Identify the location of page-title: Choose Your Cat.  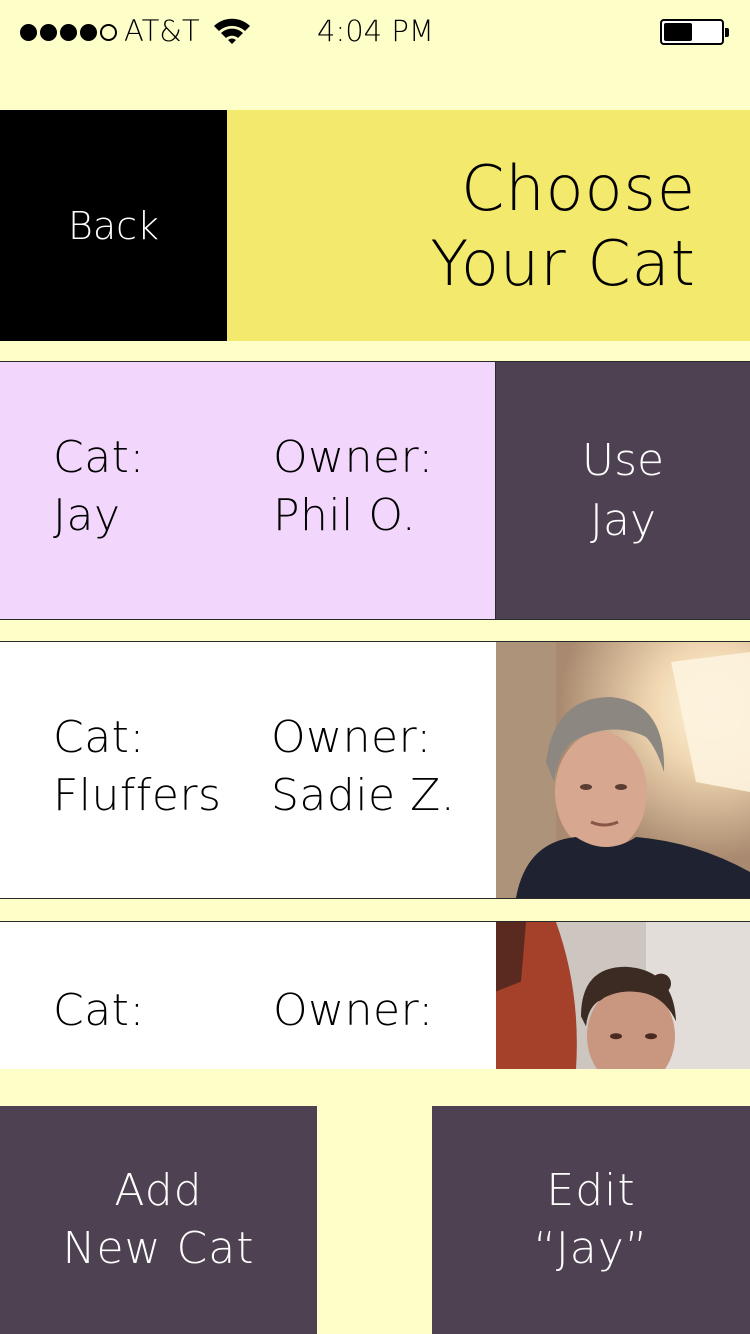
(488, 225).